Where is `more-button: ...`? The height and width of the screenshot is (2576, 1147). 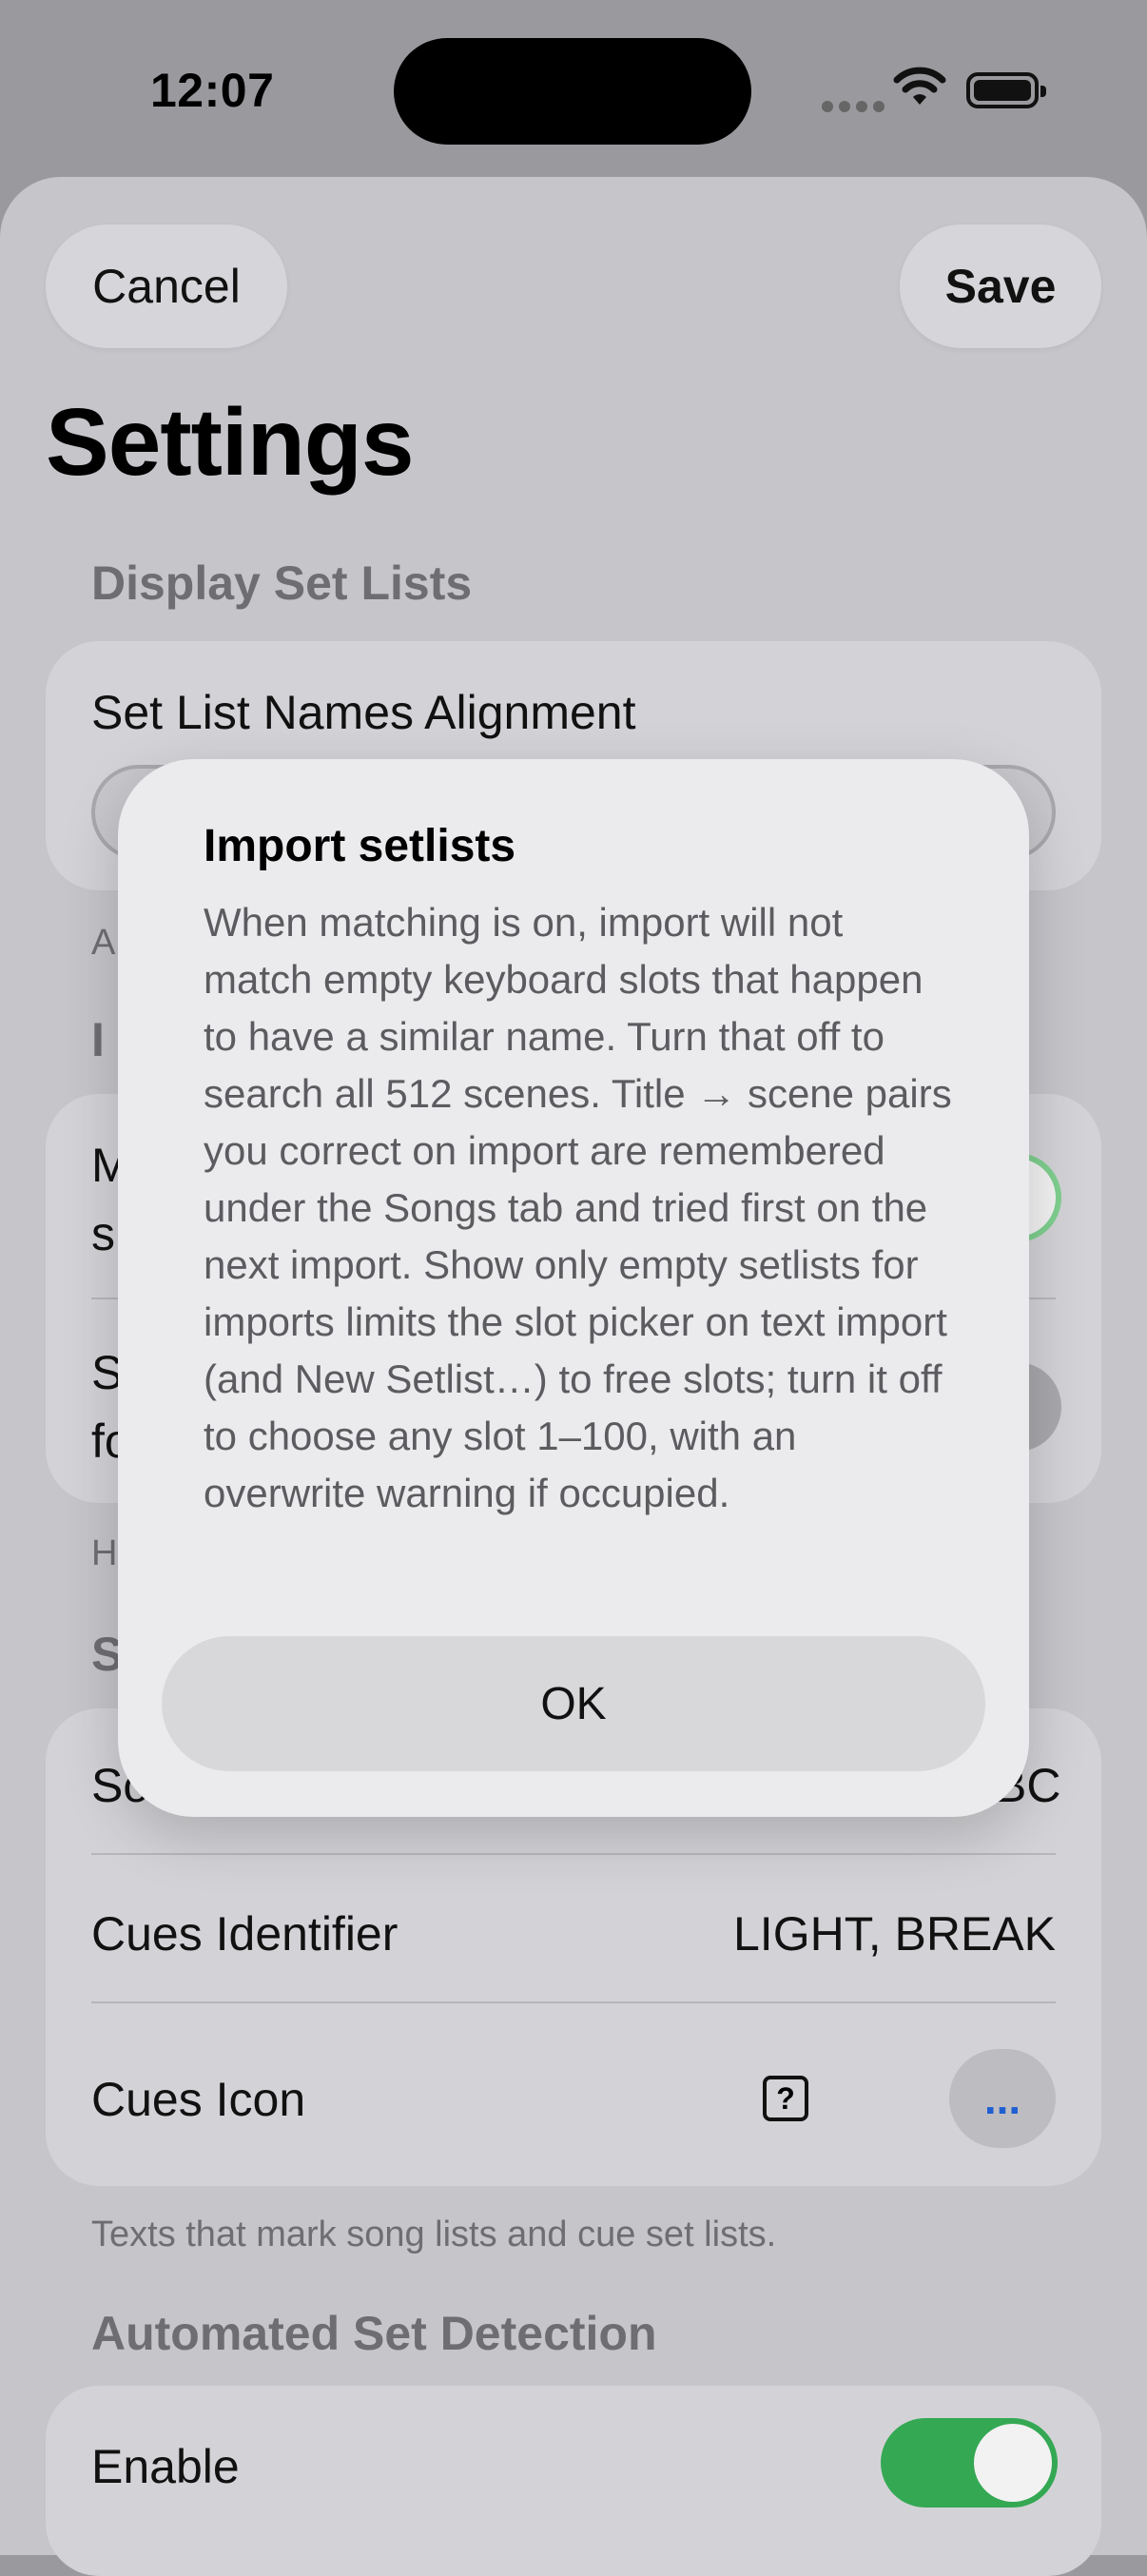
more-button: ... is located at coordinates (1002, 2098).